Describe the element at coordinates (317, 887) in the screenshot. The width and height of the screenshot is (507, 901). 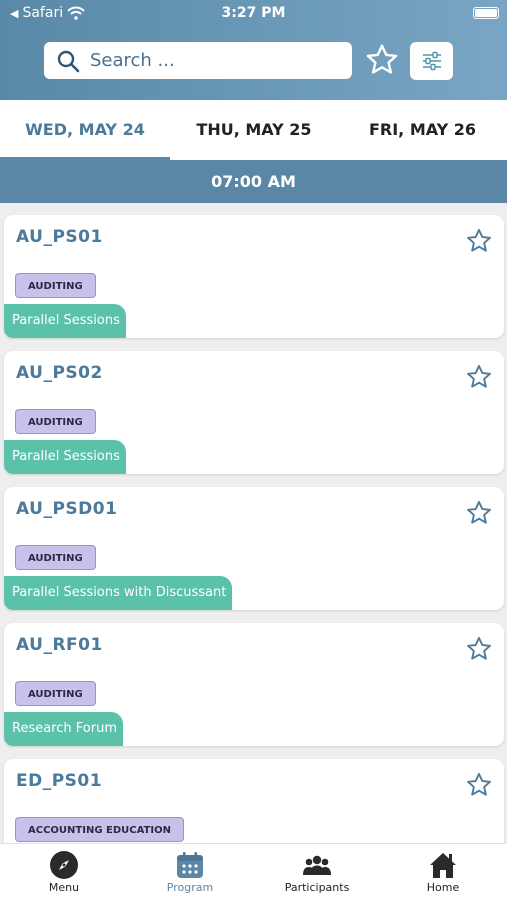
I see `nav-label-participants: Participants` at that location.